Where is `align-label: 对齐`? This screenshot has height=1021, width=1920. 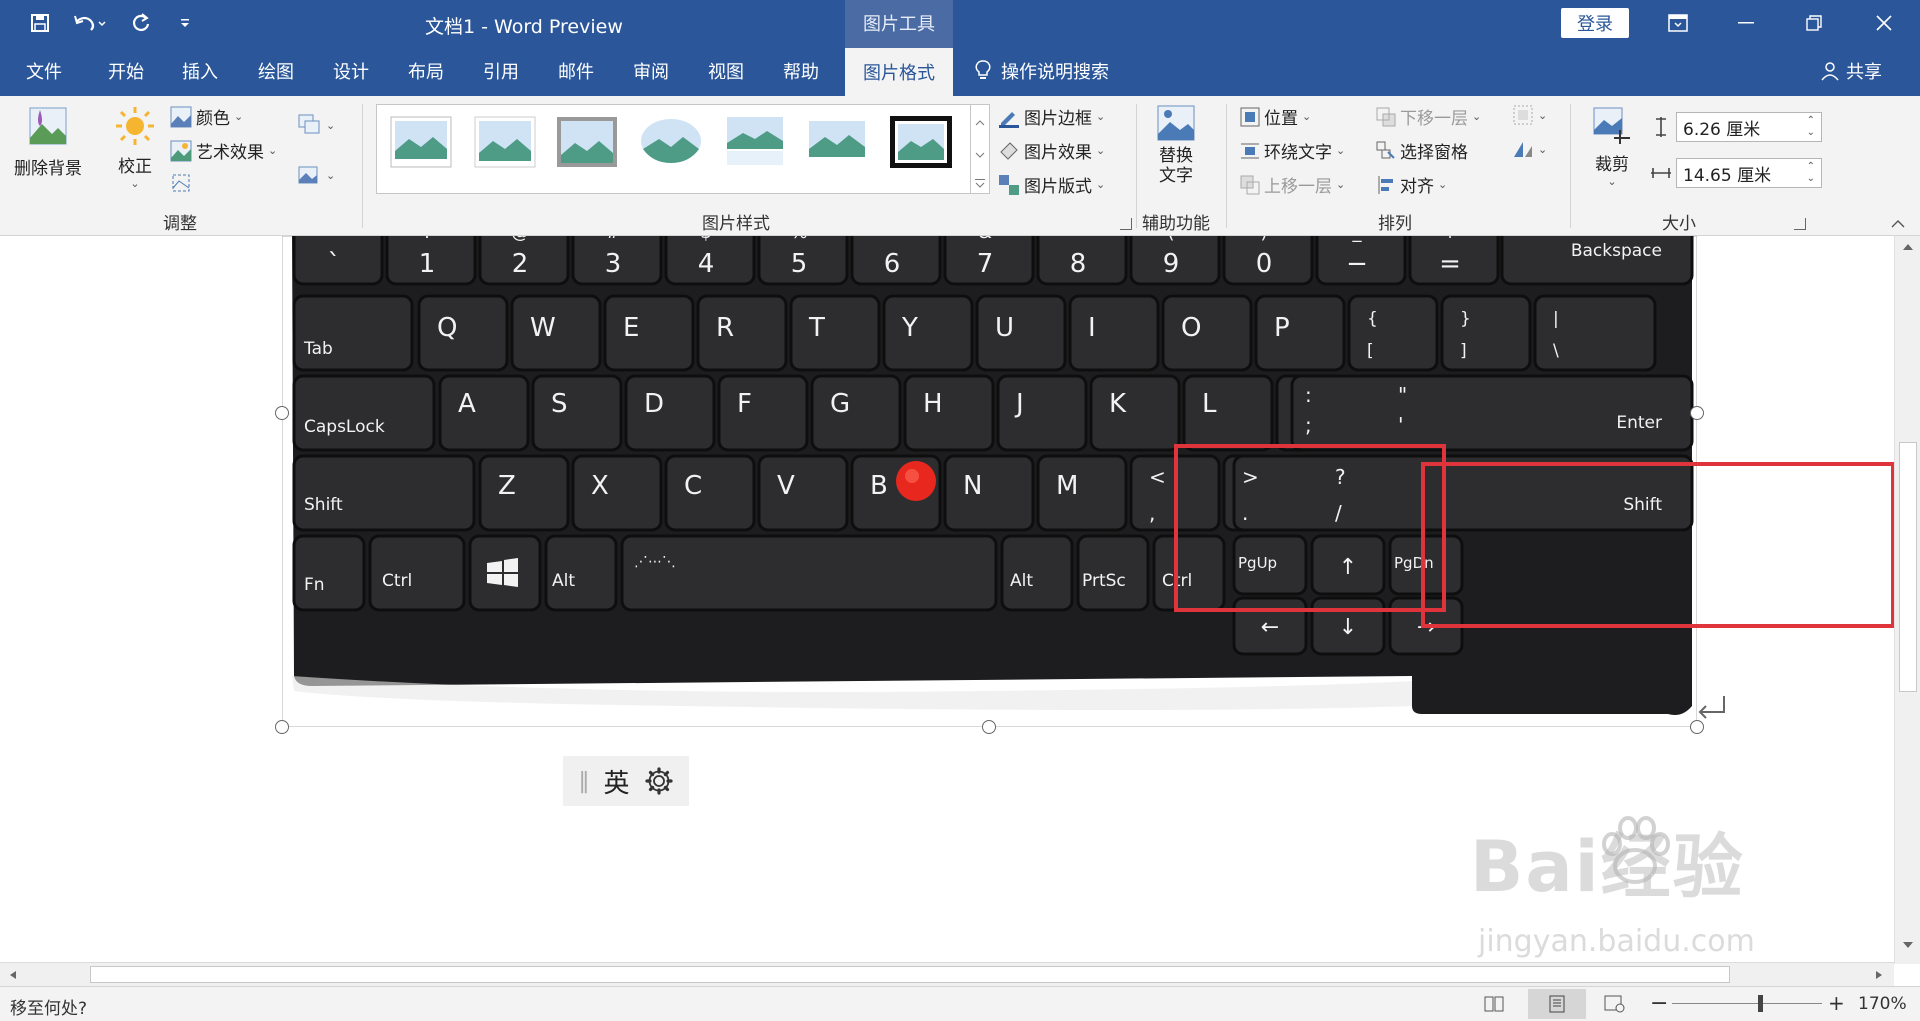 align-label: 对齐 is located at coordinates (1417, 187).